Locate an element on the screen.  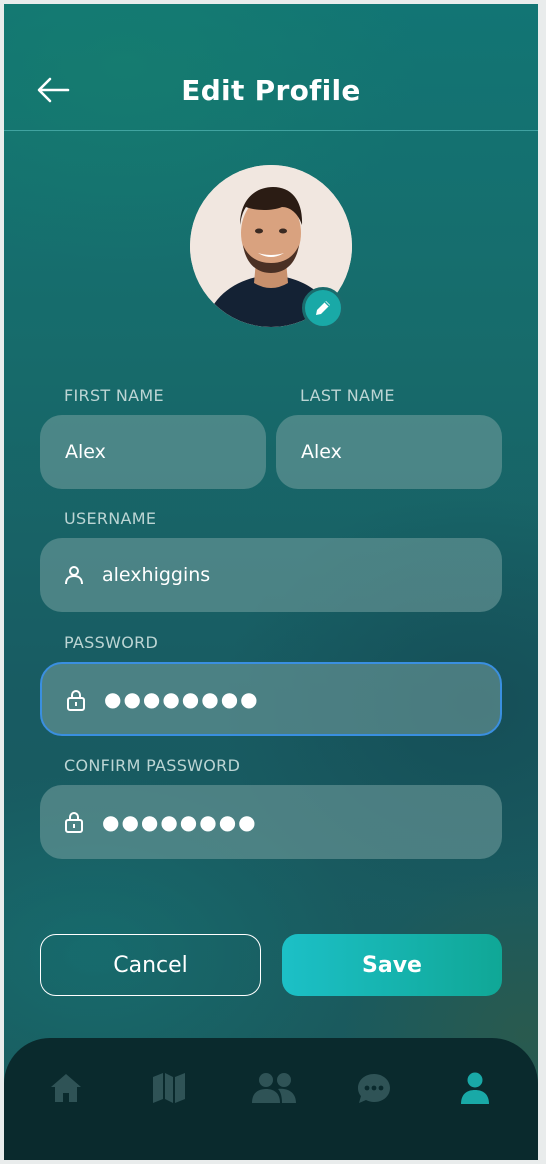
confirm-password-field: ●●●●●●●● is located at coordinates (271, 822).